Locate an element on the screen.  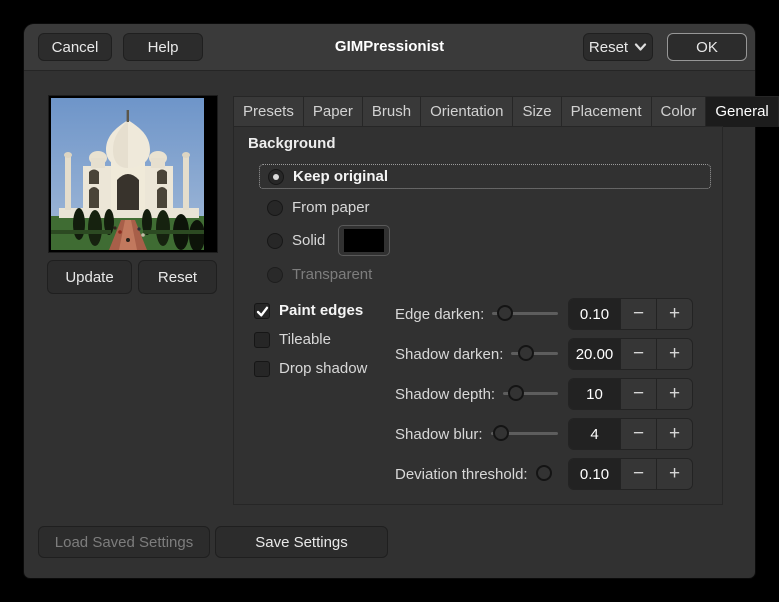
shadow-darken-label: Shadow darken: is located at coordinates (449, 354).